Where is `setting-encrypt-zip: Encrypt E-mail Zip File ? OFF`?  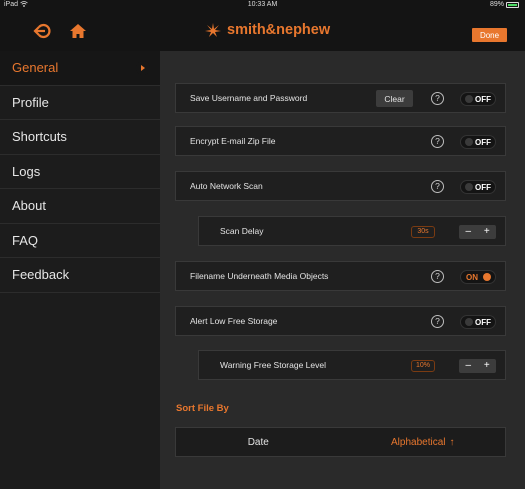 setting-encrypt-zip: Encrypt E-mail Zip File ? OFF is located at coordinates (340, 141).